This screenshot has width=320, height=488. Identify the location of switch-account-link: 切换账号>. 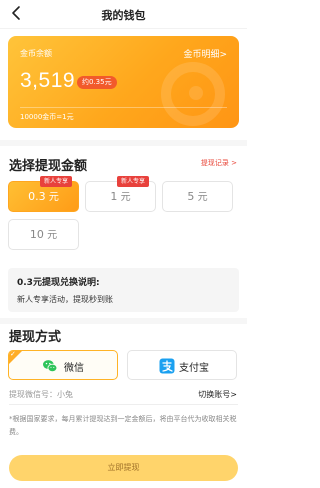
(217, 394).